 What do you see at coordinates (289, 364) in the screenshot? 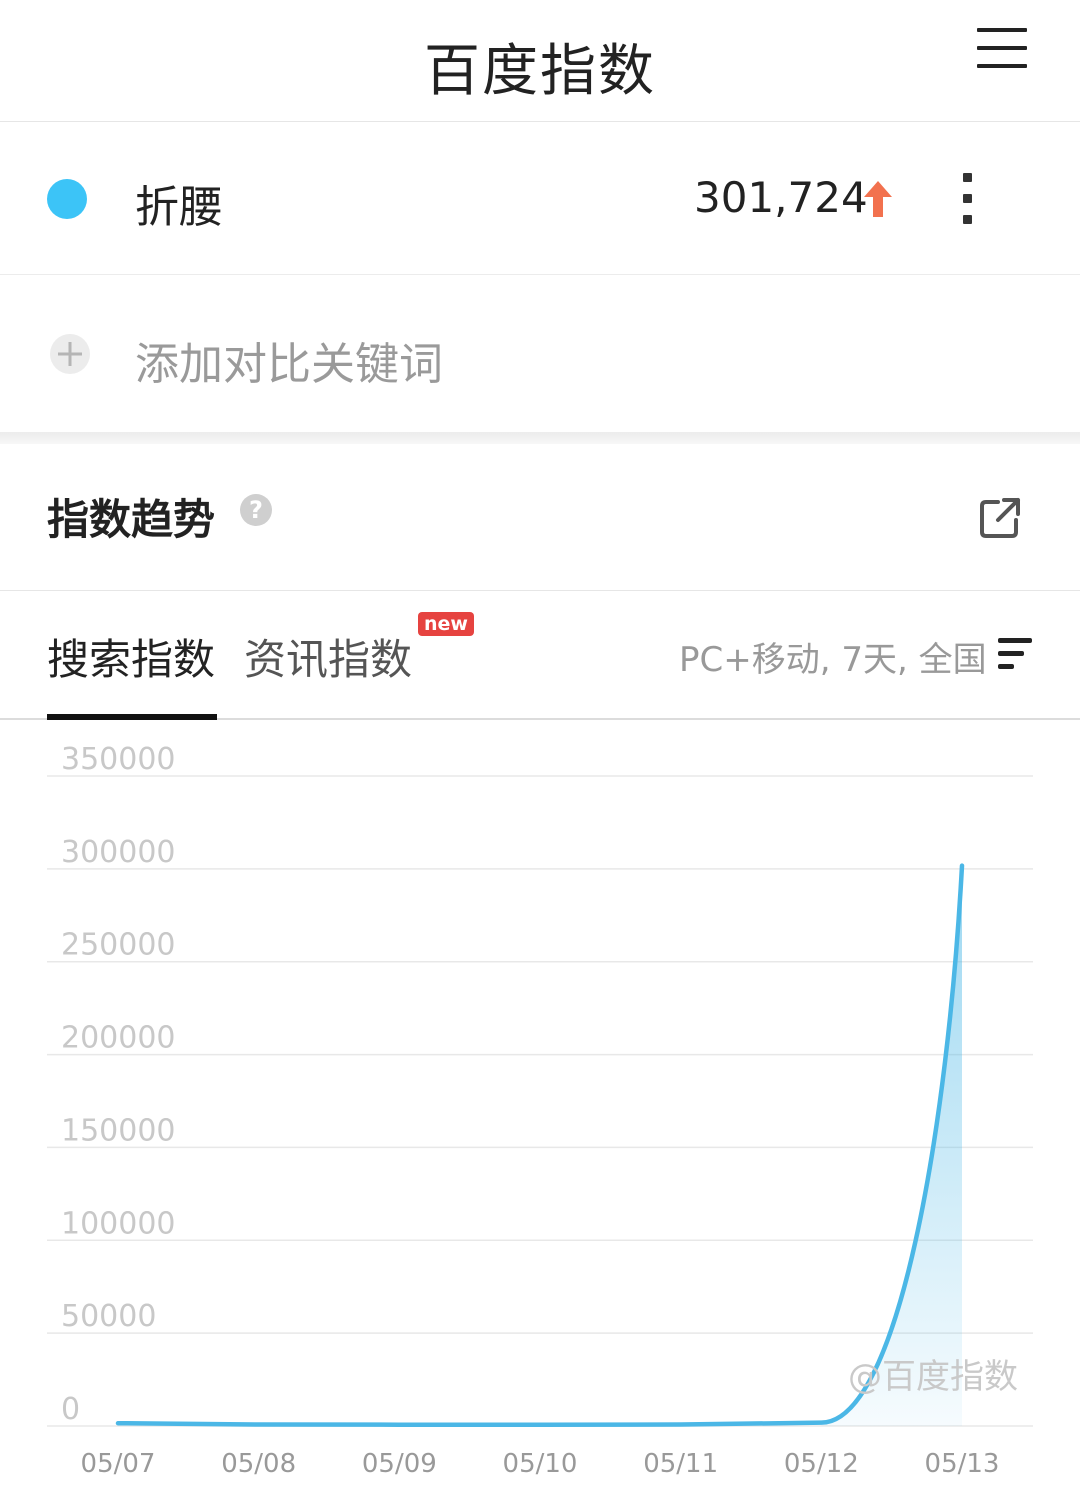
I see `add-compare-keyword-label: 添加对比关键词` at bounding box center [289, 364].